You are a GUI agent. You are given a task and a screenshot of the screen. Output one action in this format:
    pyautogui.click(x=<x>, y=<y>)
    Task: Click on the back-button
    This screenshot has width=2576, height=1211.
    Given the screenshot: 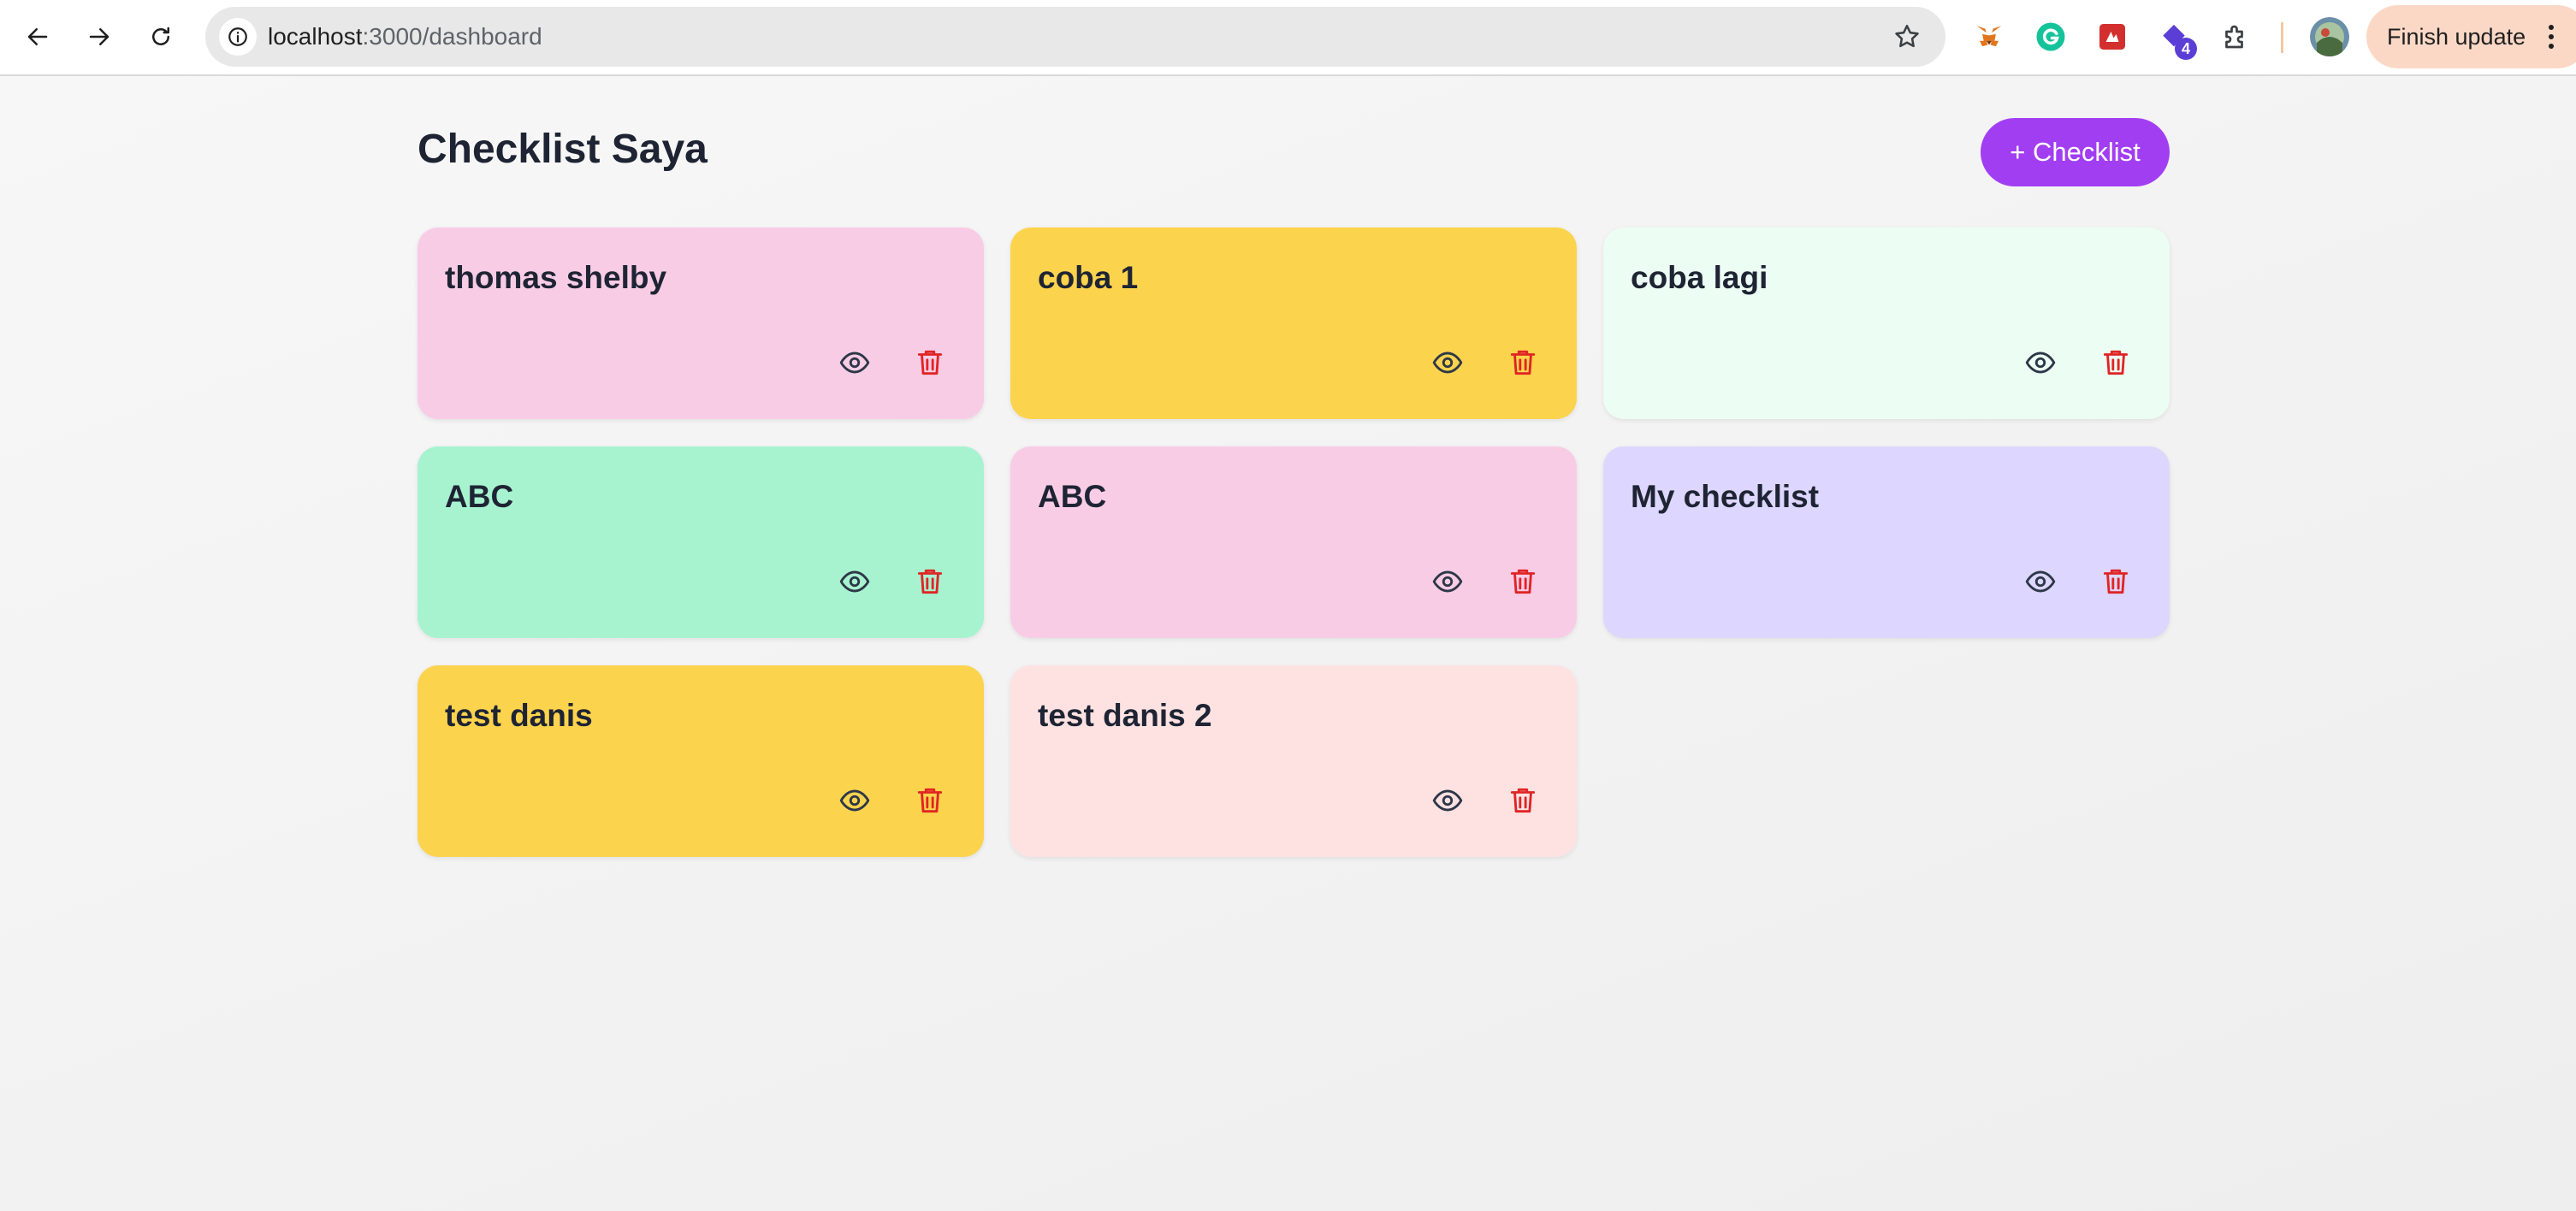 What is the action you would take?
    pyautogui.click(x=37, y=36)
    